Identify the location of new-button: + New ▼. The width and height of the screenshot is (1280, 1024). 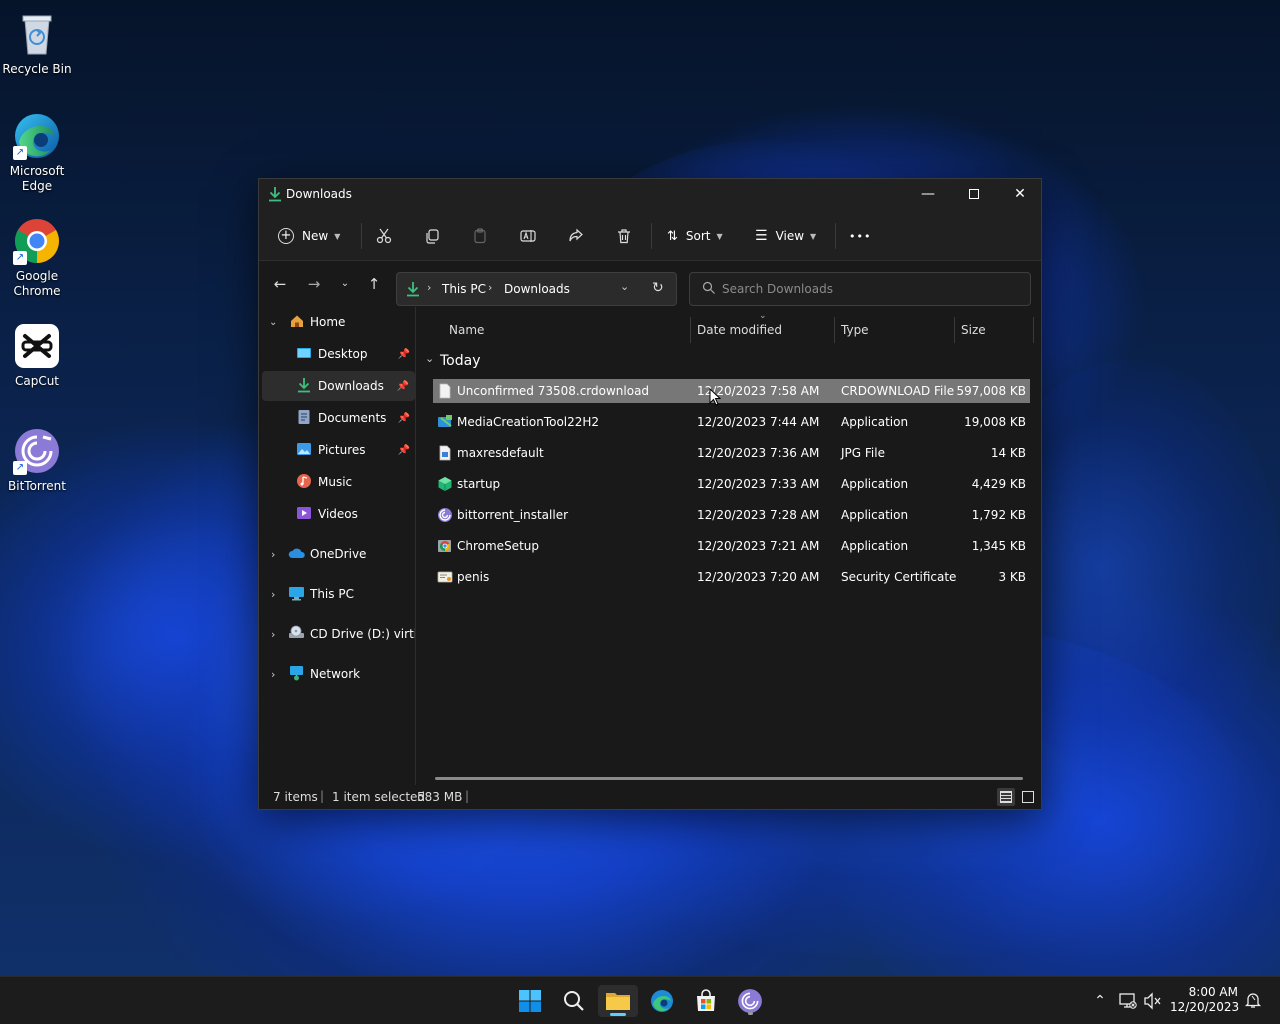
(311, 236).